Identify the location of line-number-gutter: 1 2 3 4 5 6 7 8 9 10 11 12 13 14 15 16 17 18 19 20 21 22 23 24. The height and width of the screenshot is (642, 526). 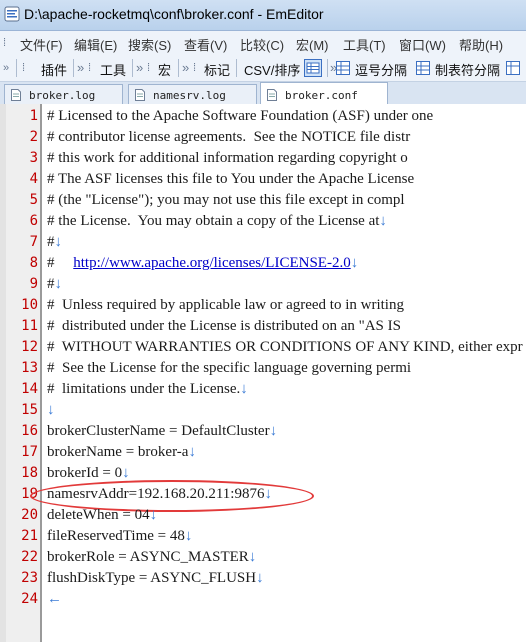
(21, 373).